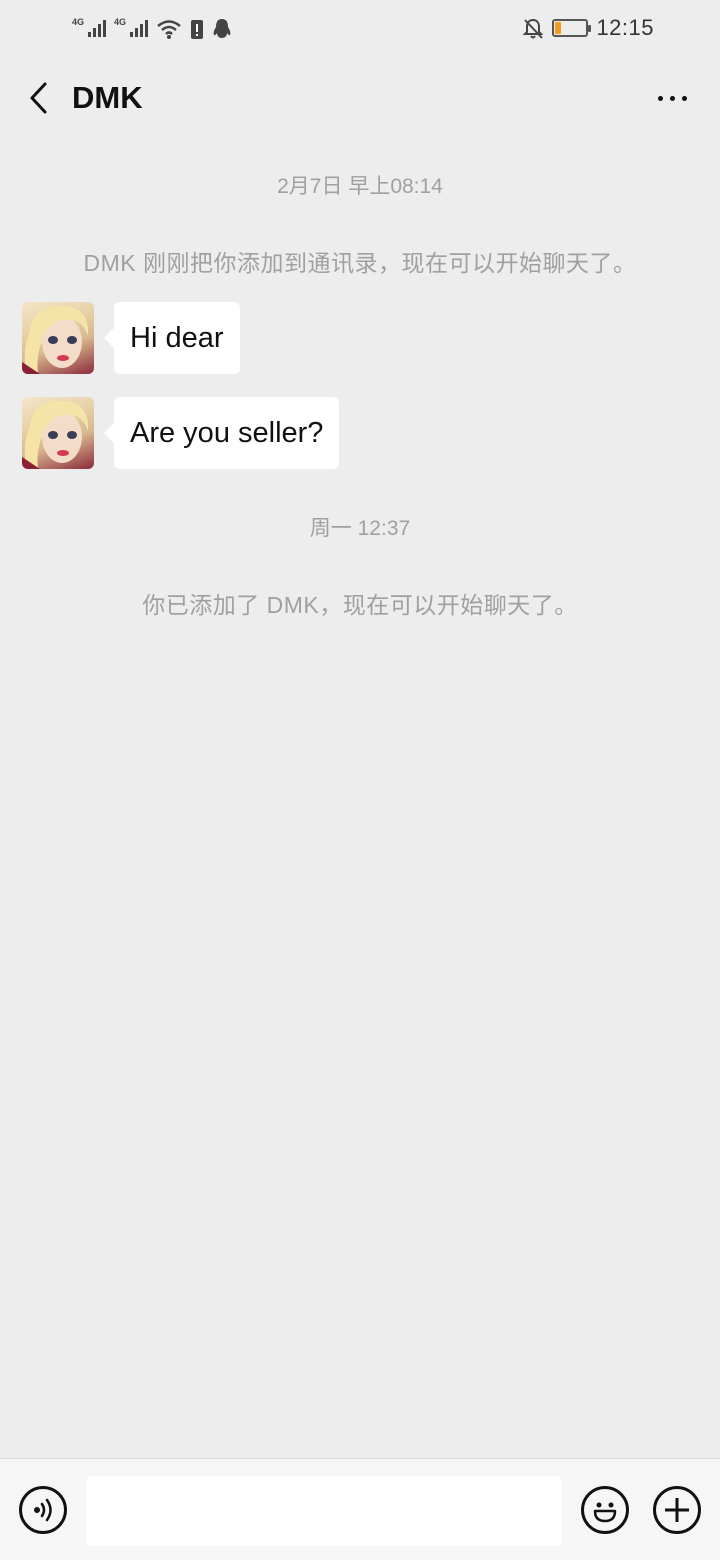  I want to click on message-row: Hi dear, so click(131, 339).